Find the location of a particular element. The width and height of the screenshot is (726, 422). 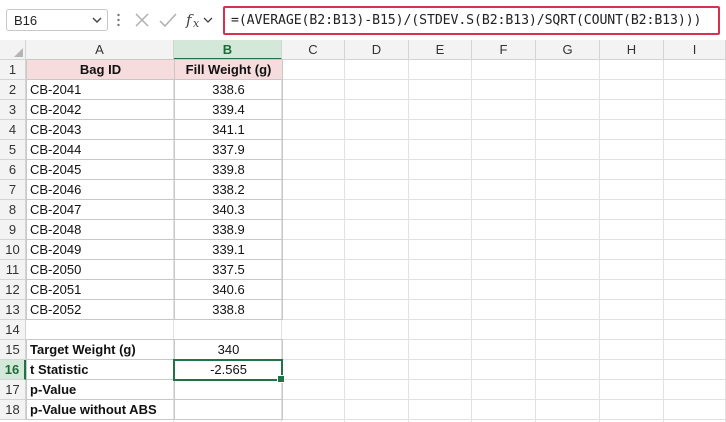

fill-weight-cell: 340.6 is located at coordinates (228, 289).